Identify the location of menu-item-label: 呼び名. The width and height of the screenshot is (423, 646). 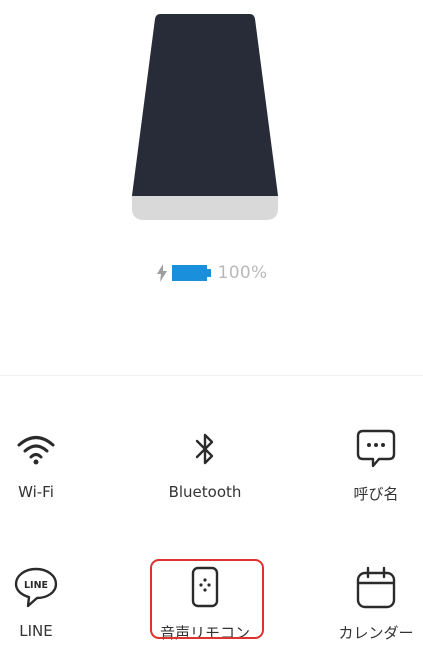
(376, 494).